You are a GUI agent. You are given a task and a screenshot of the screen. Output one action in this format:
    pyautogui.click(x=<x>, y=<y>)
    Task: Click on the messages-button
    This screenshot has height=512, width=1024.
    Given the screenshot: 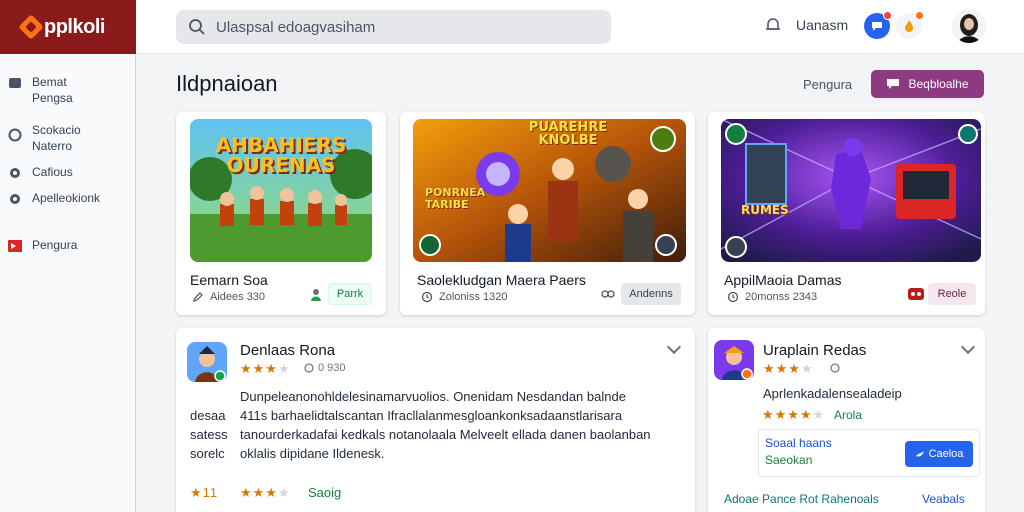 What is the action you would take?
    pyautogui.click(x=878, y=25)
    